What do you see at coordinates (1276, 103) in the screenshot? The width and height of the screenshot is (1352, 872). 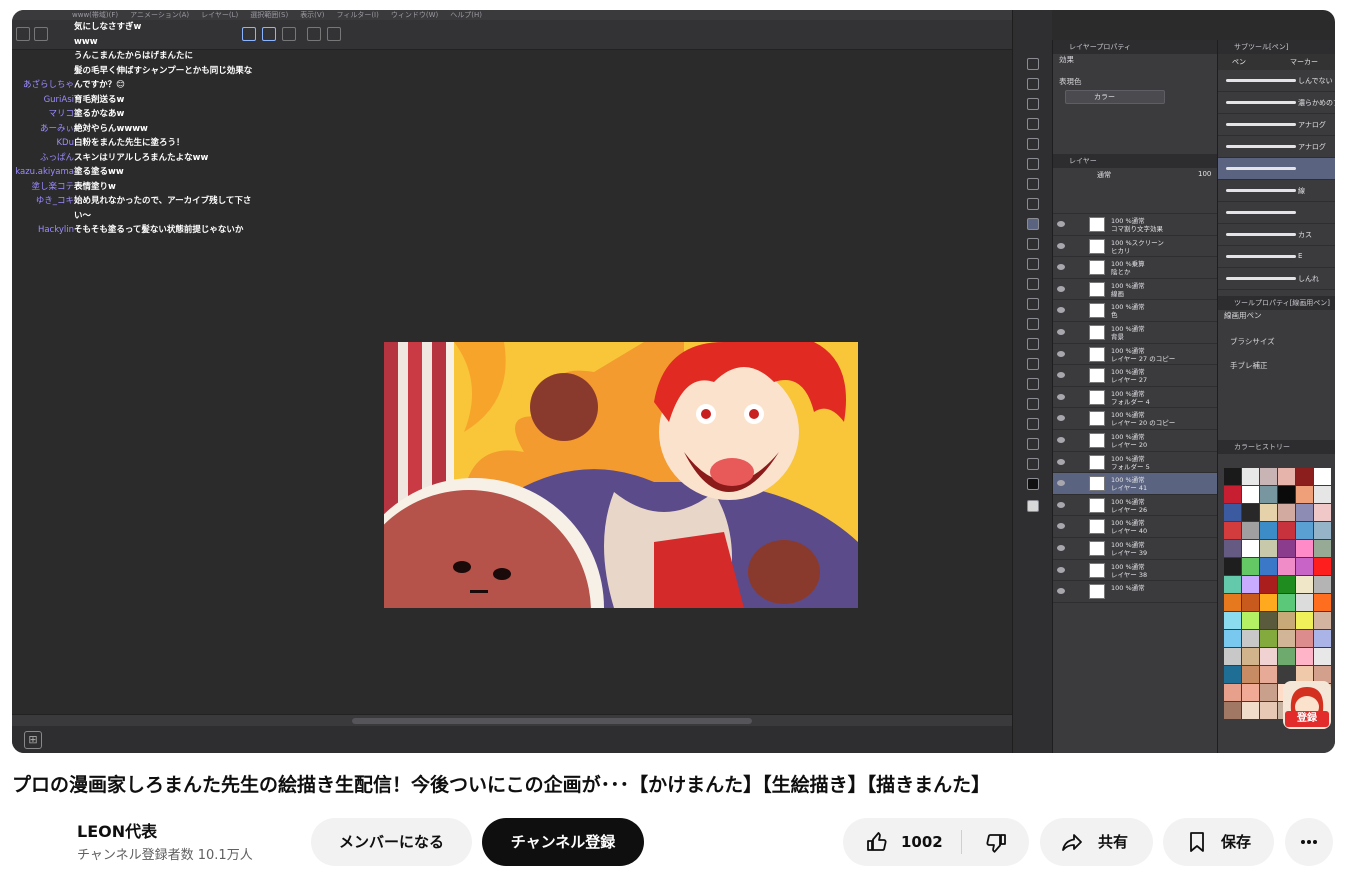 I see `brush-item: 濃らかめのアナログ風線` at bounding box center [1276, 103].